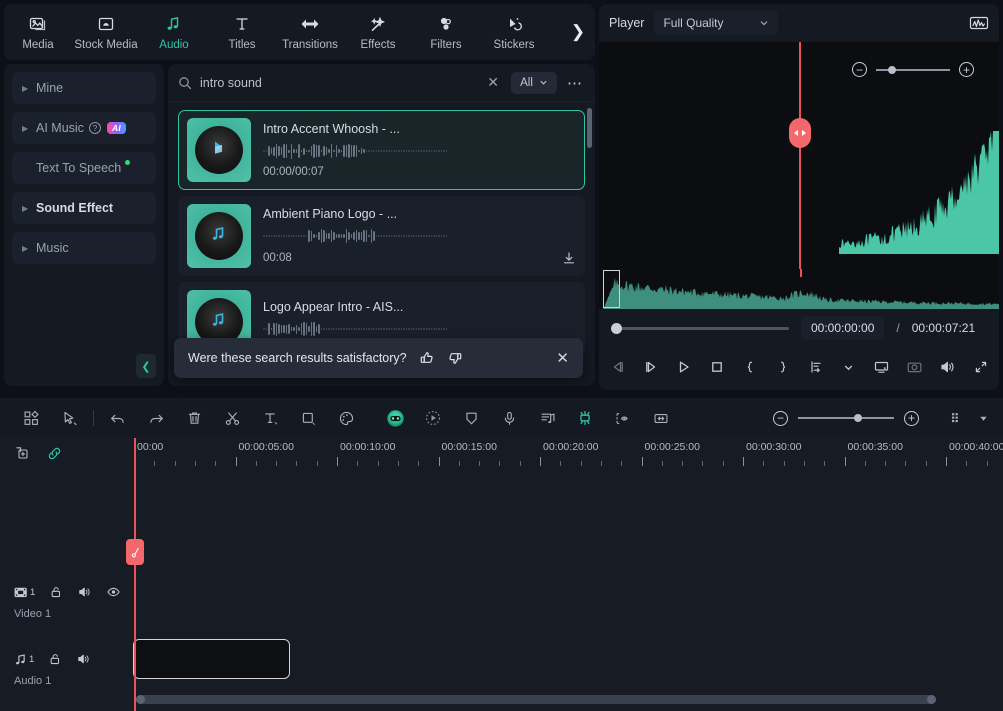 The width and height of the screenshot is (1003, 711). What do you see at coordinates (859, 69) in the screenshot?
I see `zoom-out-button: −` at bounding box center [859, 69].